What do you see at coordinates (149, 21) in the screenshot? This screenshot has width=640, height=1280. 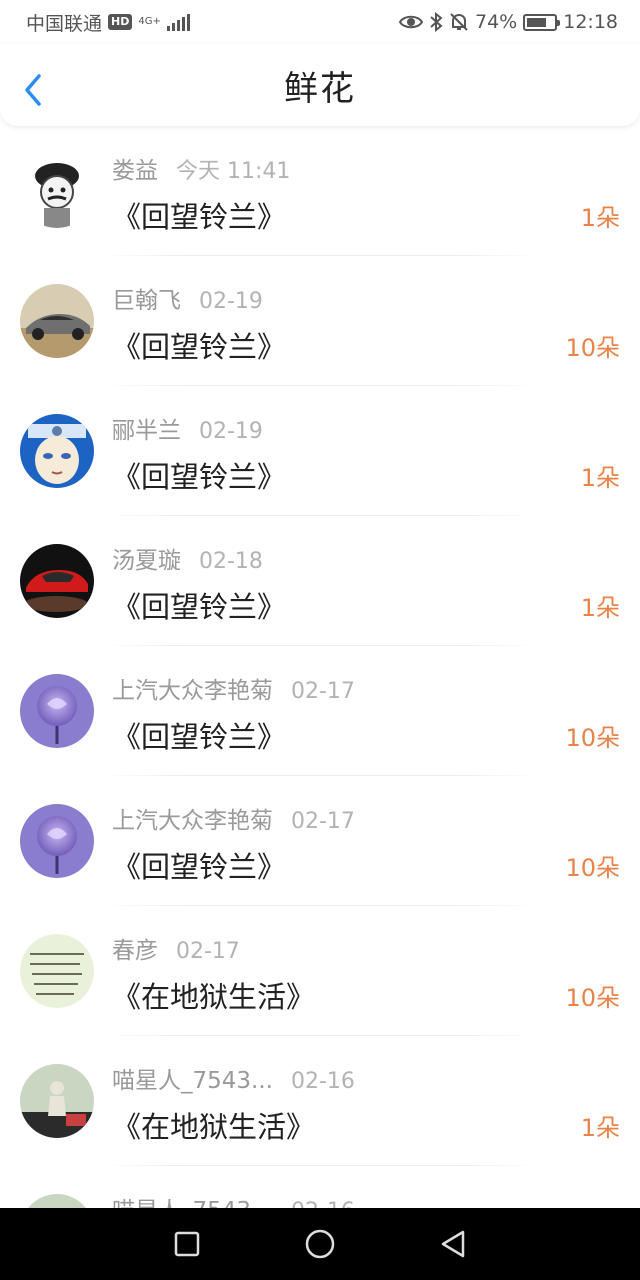 I see `network-label: 4G+` at bounding box center [149, 21].